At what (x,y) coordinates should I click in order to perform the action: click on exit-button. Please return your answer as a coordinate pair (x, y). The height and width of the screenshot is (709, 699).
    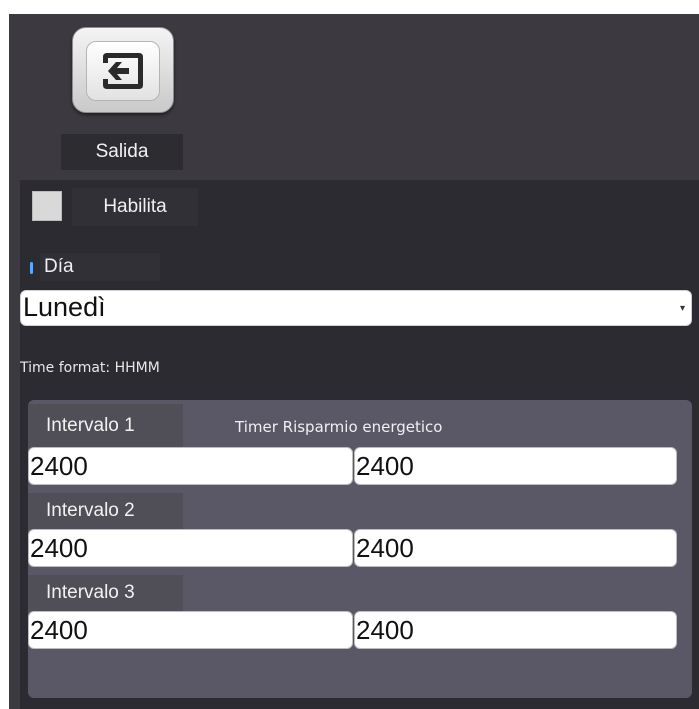
    Looking at the image, I should click on (123, 70).